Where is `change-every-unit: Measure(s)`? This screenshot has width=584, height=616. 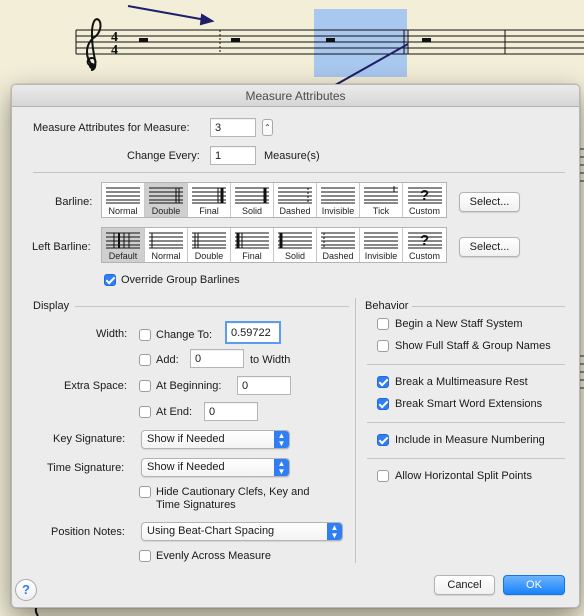 change-every-unit: Measure(s) is located at coordinates (292, 156).